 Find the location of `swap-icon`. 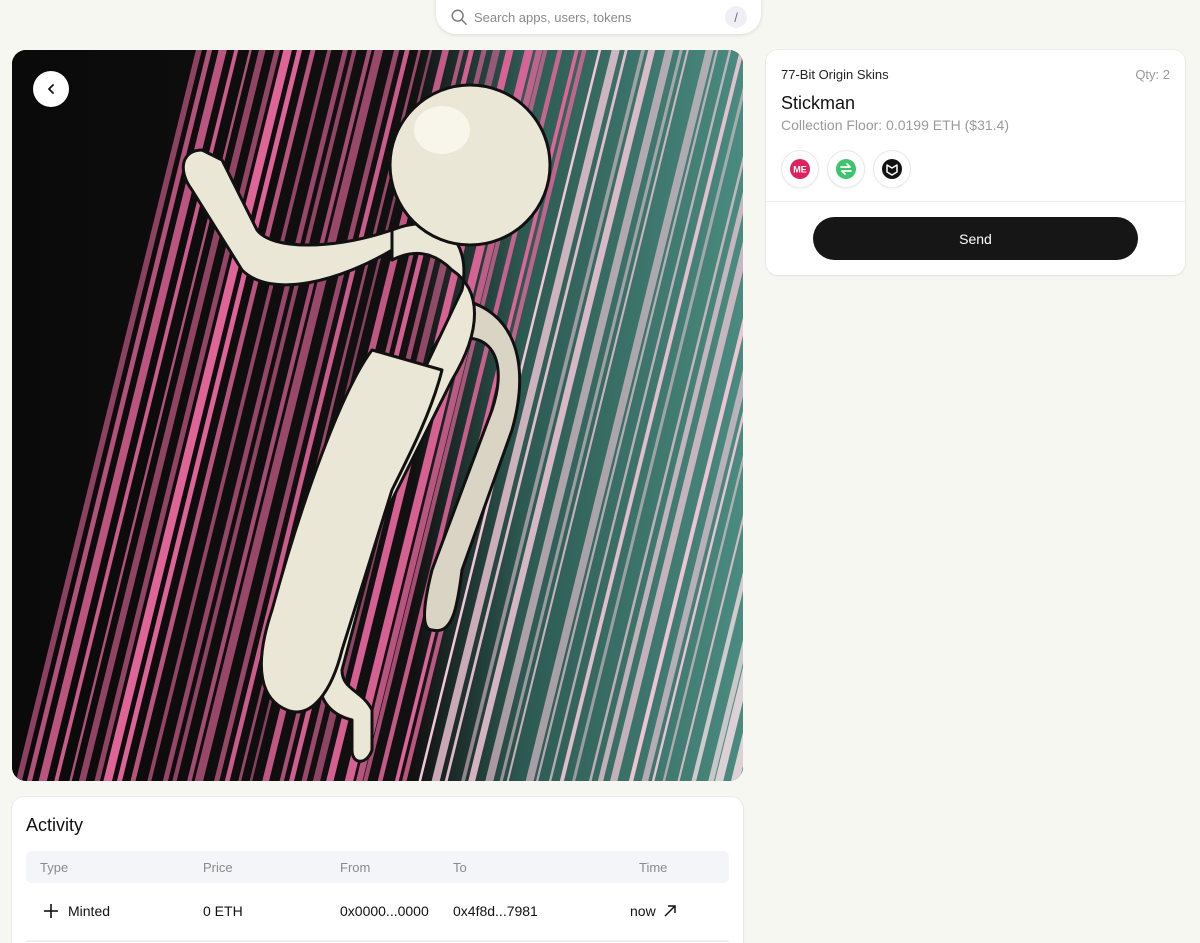

swap-icon is located at coordinates (846, 169).